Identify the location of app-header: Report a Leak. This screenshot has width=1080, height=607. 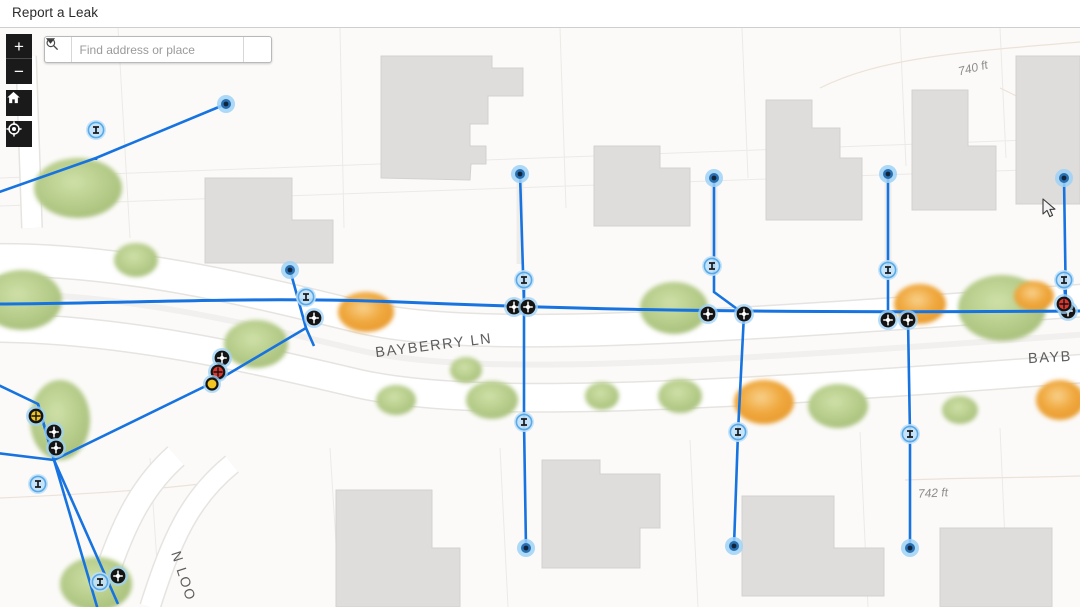
(540, 14).